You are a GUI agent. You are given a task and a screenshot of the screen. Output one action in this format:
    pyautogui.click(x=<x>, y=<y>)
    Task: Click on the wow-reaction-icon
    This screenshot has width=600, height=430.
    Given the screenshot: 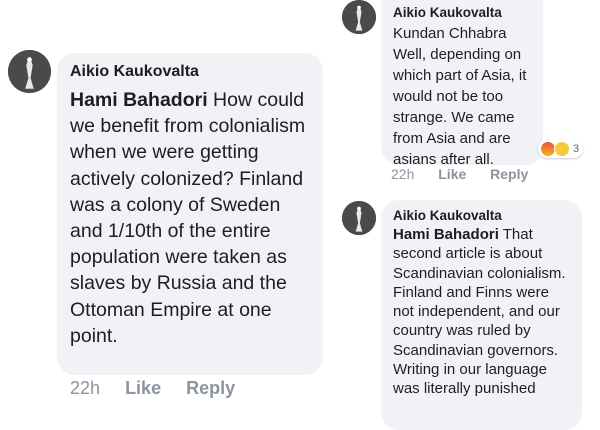 What is the action you would take?
    pyautogui.click(x=562, y=149)
    